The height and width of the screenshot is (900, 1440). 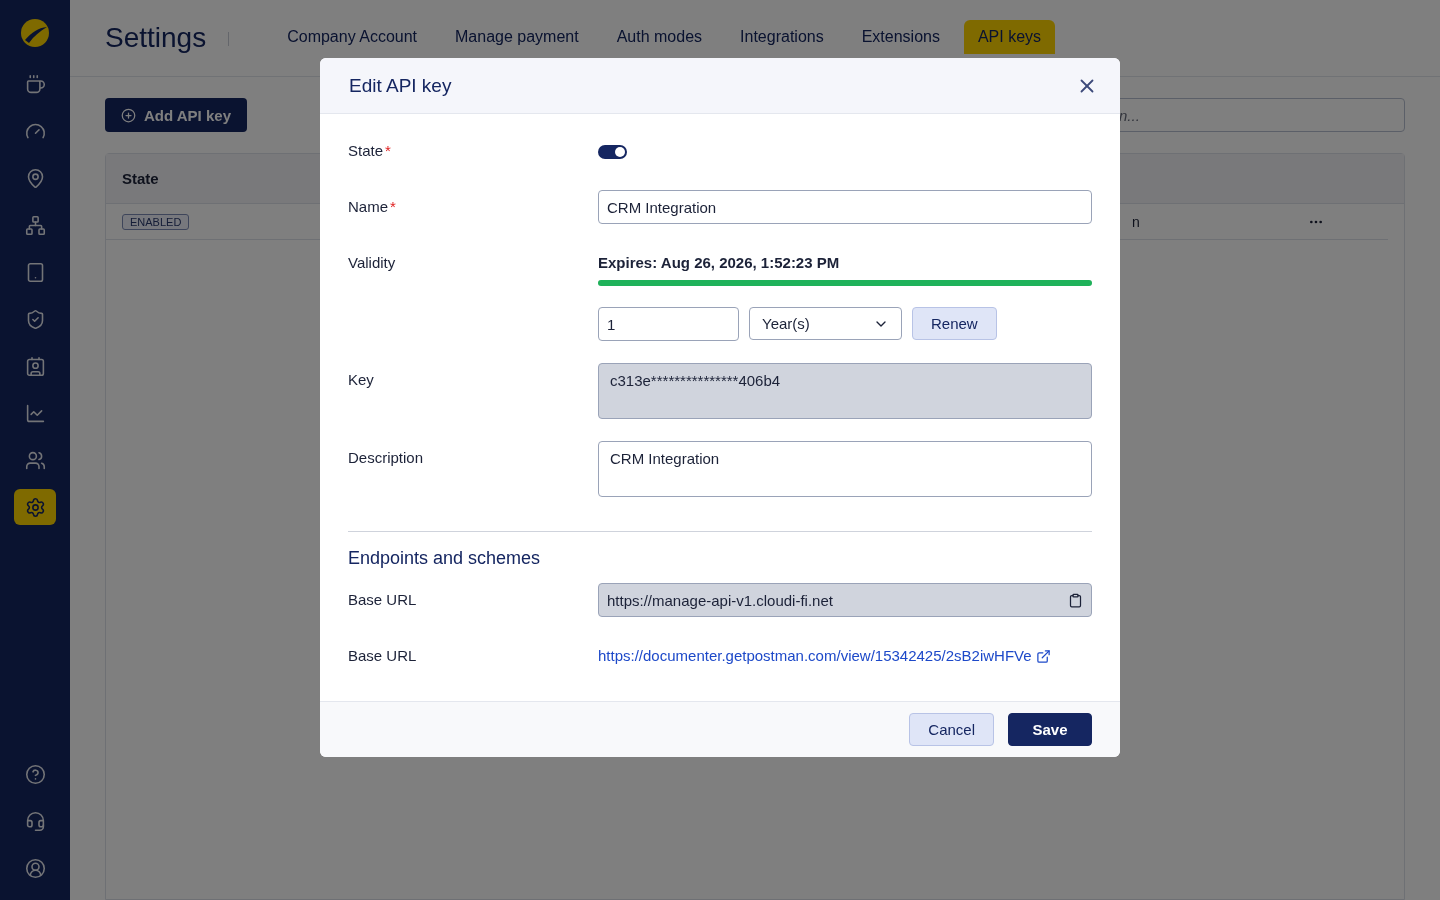 I want to click on state-toggle, so click(x=612, y=152).